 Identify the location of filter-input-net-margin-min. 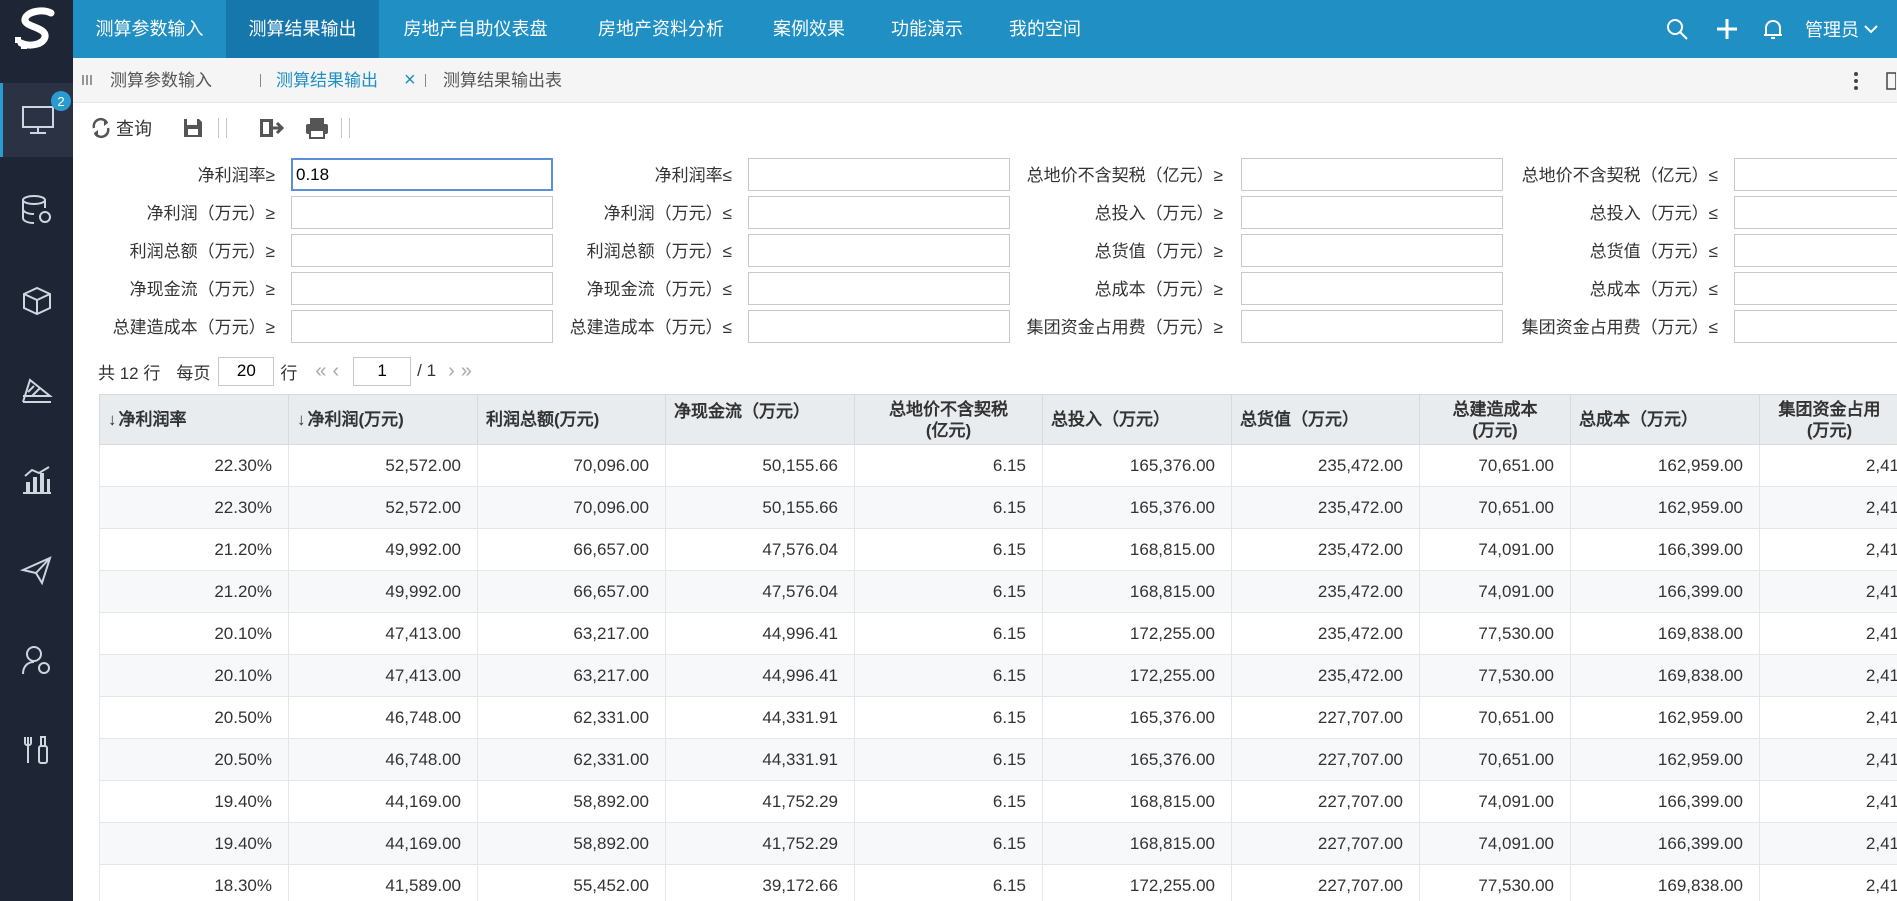
(422, 174).